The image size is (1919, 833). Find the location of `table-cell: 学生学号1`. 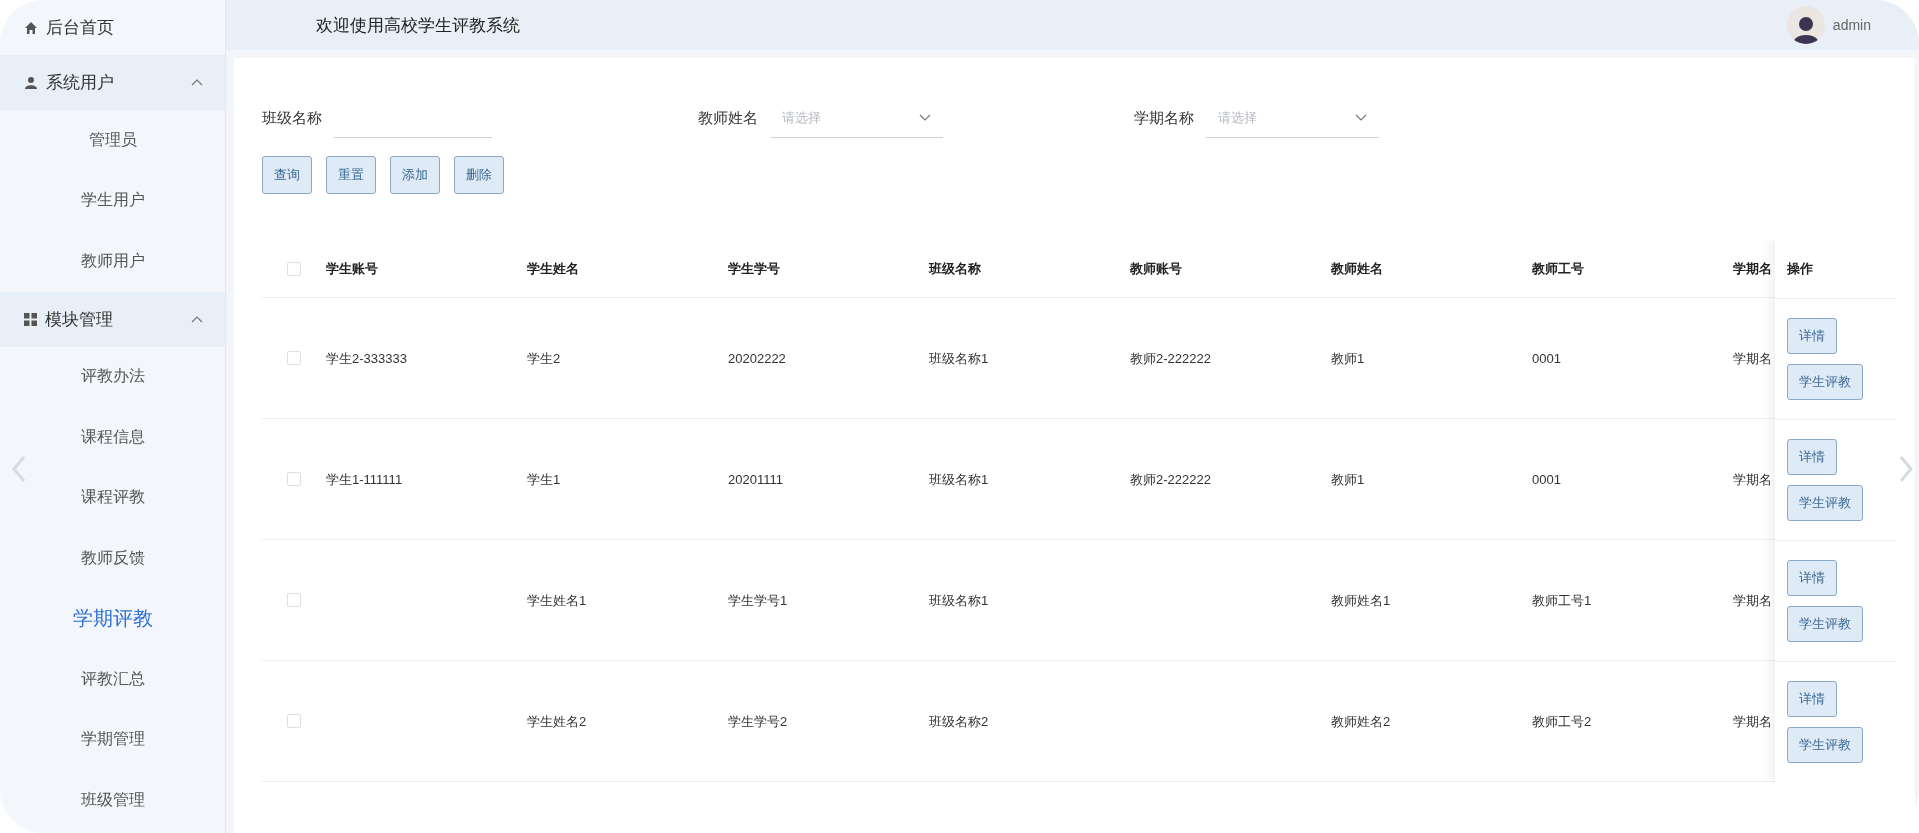

table-cell: 学生学号1 is located at coordinates (758, 600).